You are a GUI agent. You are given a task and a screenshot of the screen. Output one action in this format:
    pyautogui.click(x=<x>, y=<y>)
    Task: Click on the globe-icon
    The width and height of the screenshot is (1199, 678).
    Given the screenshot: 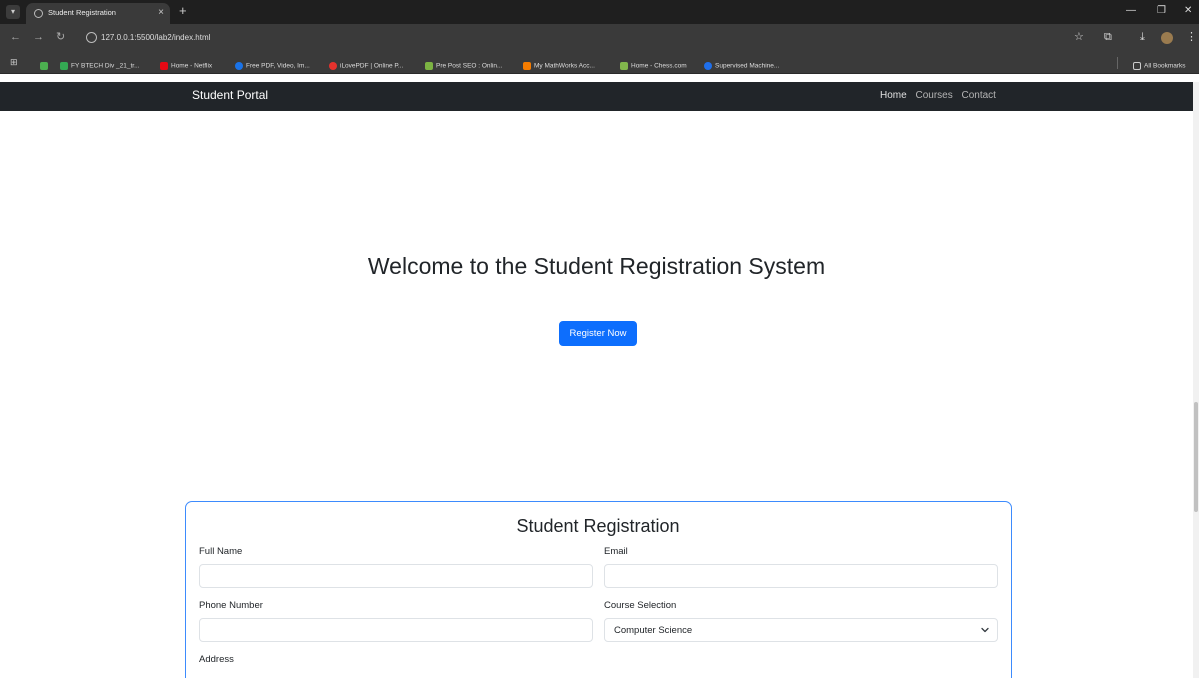 What is the action you would take?
    pyautogui.click(x=38, y=13)
    